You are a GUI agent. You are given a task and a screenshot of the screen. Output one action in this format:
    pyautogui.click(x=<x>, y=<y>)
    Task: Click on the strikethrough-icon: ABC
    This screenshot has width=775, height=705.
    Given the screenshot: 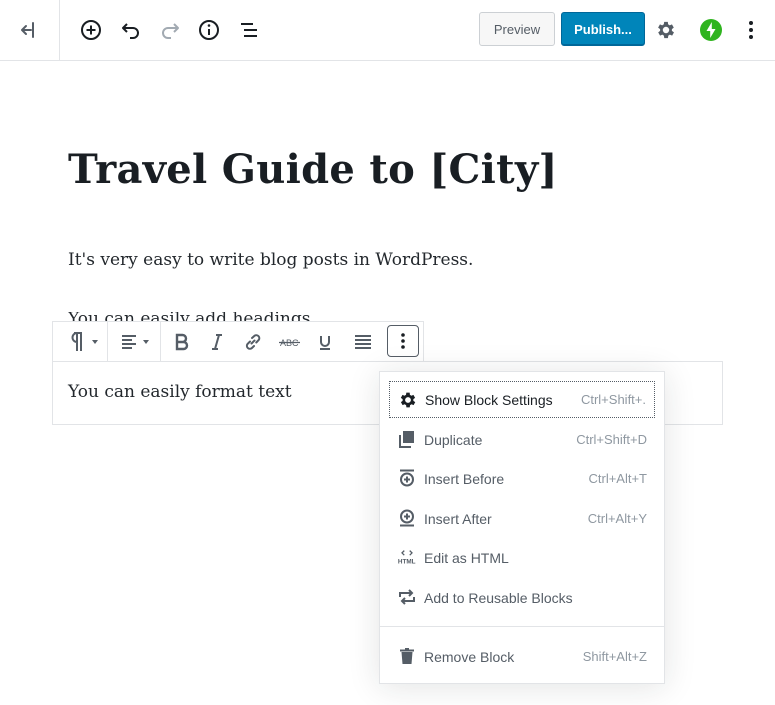 What is the action you would take?
    pyautogui.click(x=290, y=342)
    